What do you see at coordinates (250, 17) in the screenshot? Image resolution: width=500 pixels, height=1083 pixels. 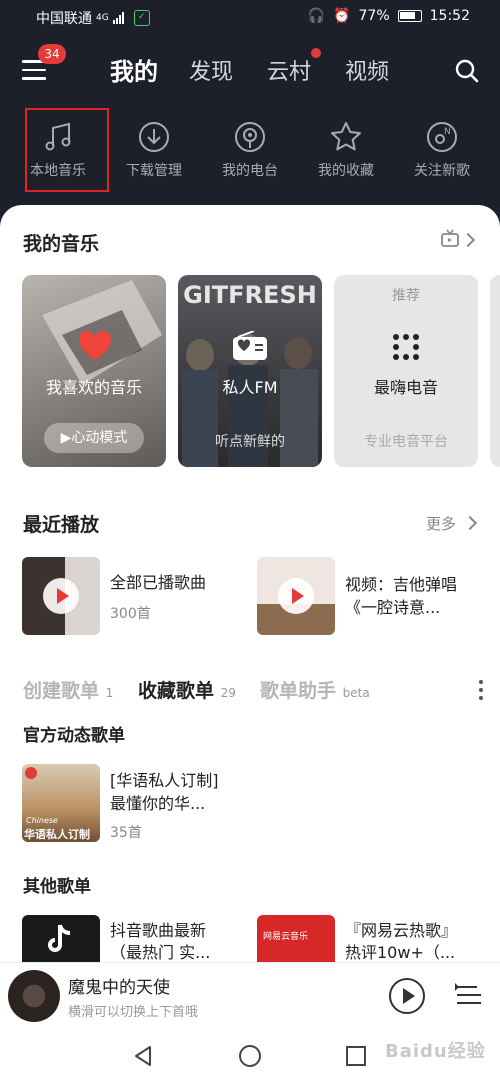 I see `status-bar: 中国联通 4G ✓ 🎧 ⏰ 77% 15:52` at bounding box center [250, 17].